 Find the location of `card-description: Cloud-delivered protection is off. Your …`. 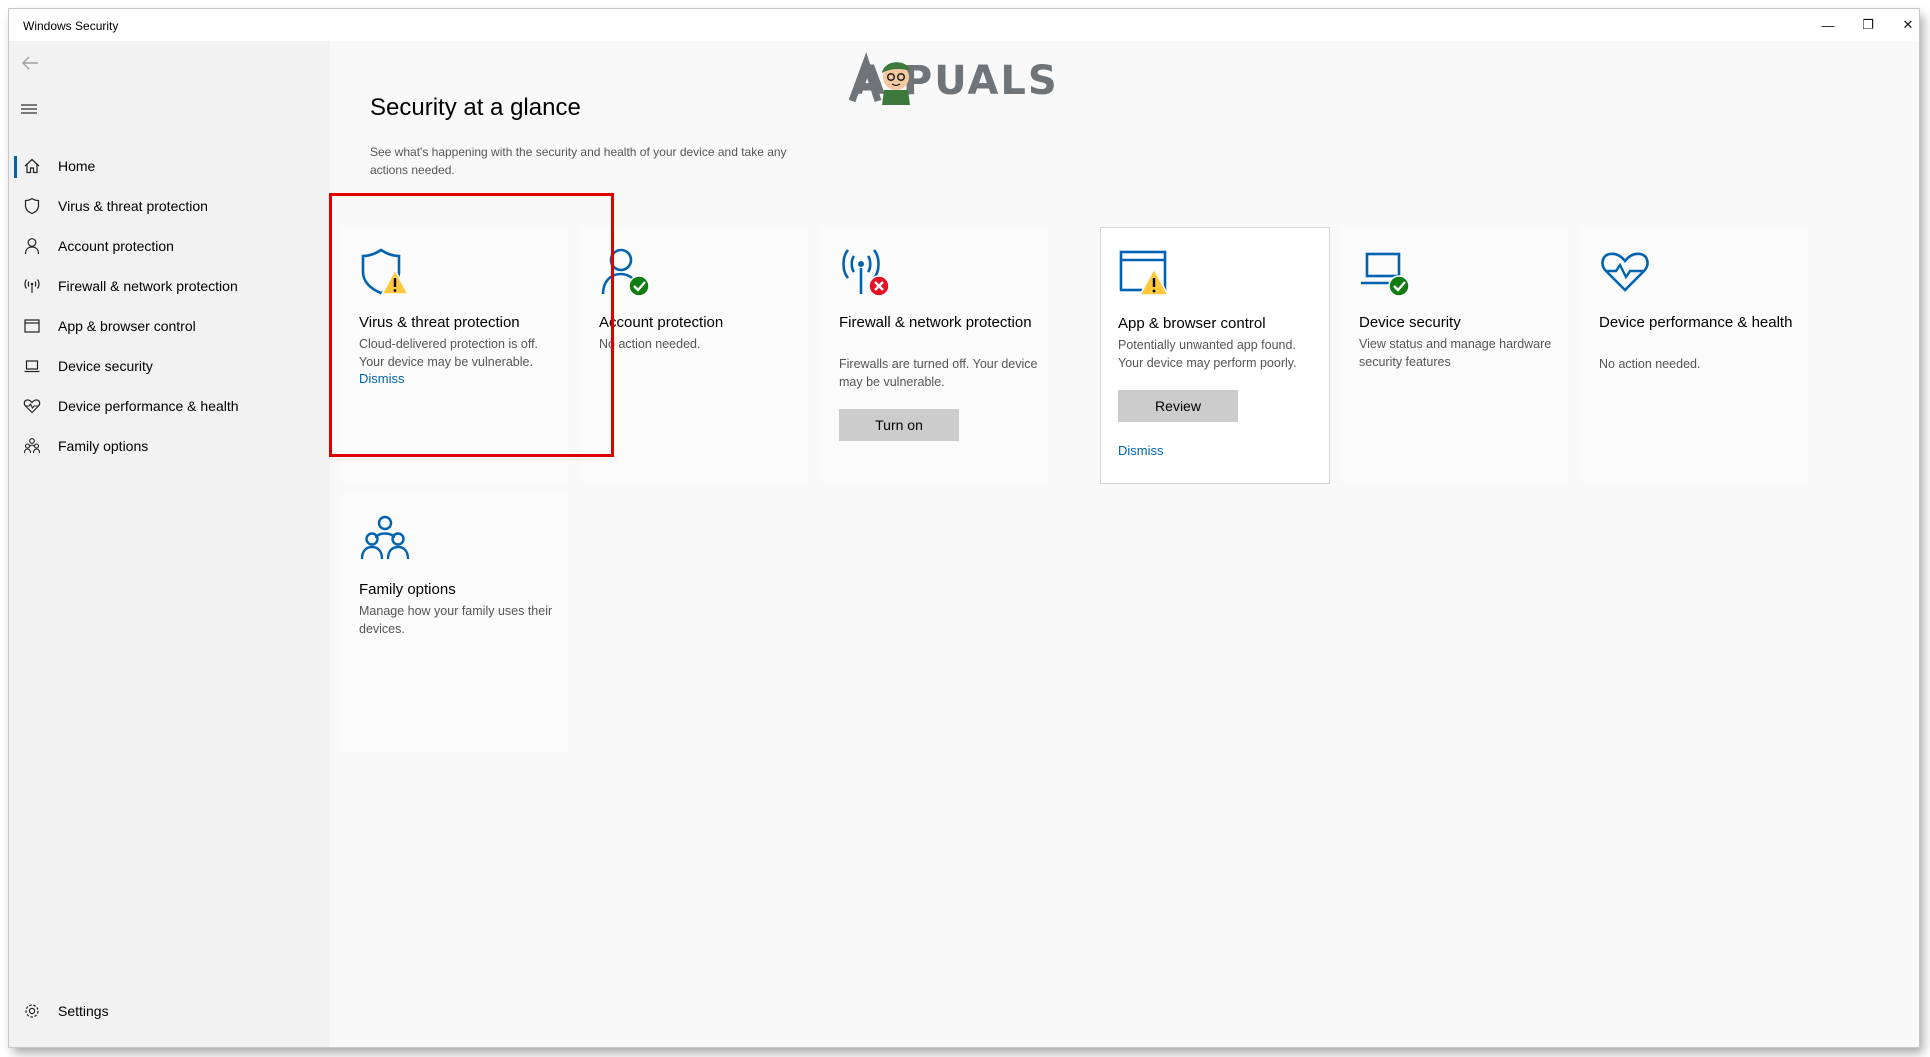

card-description: Cloud-delivered protection is off. Your … is located at coordinates (449, 353).